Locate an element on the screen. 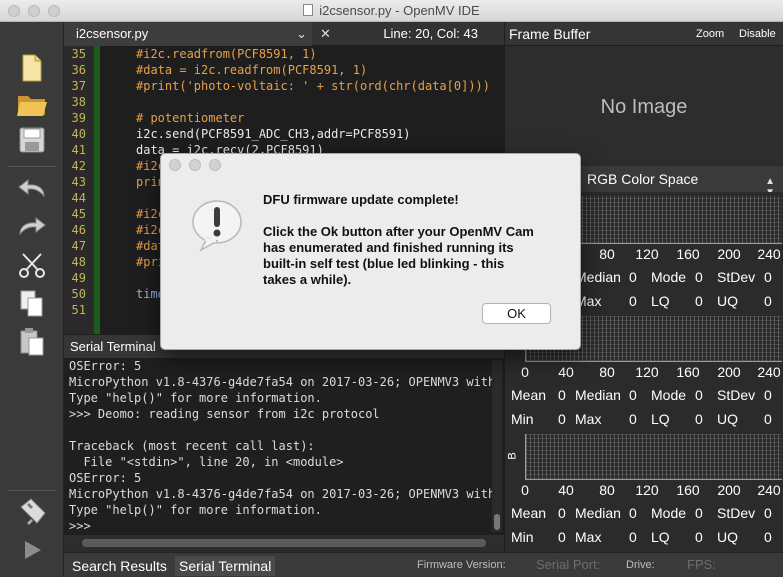  alert-icon is located at coordinates (219, 226).